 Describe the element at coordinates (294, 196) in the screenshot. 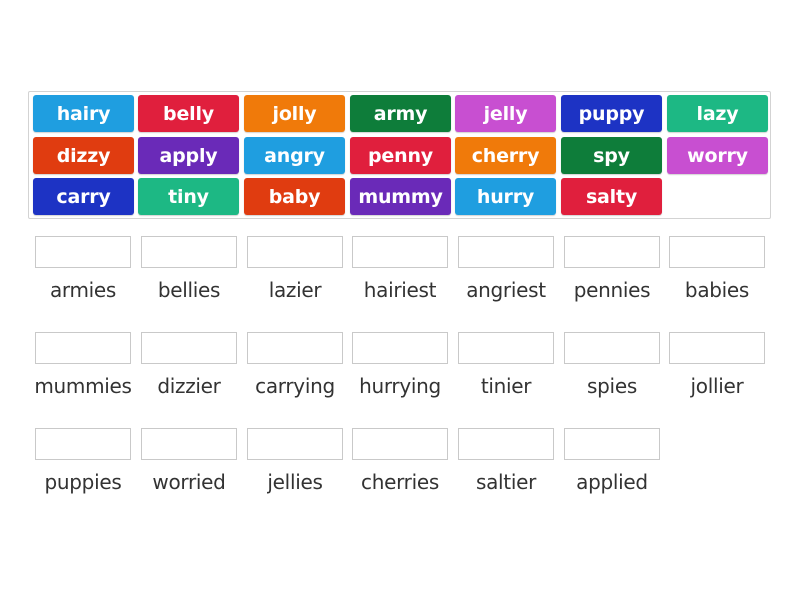

I see `word-tile-baby: baby` at that location.